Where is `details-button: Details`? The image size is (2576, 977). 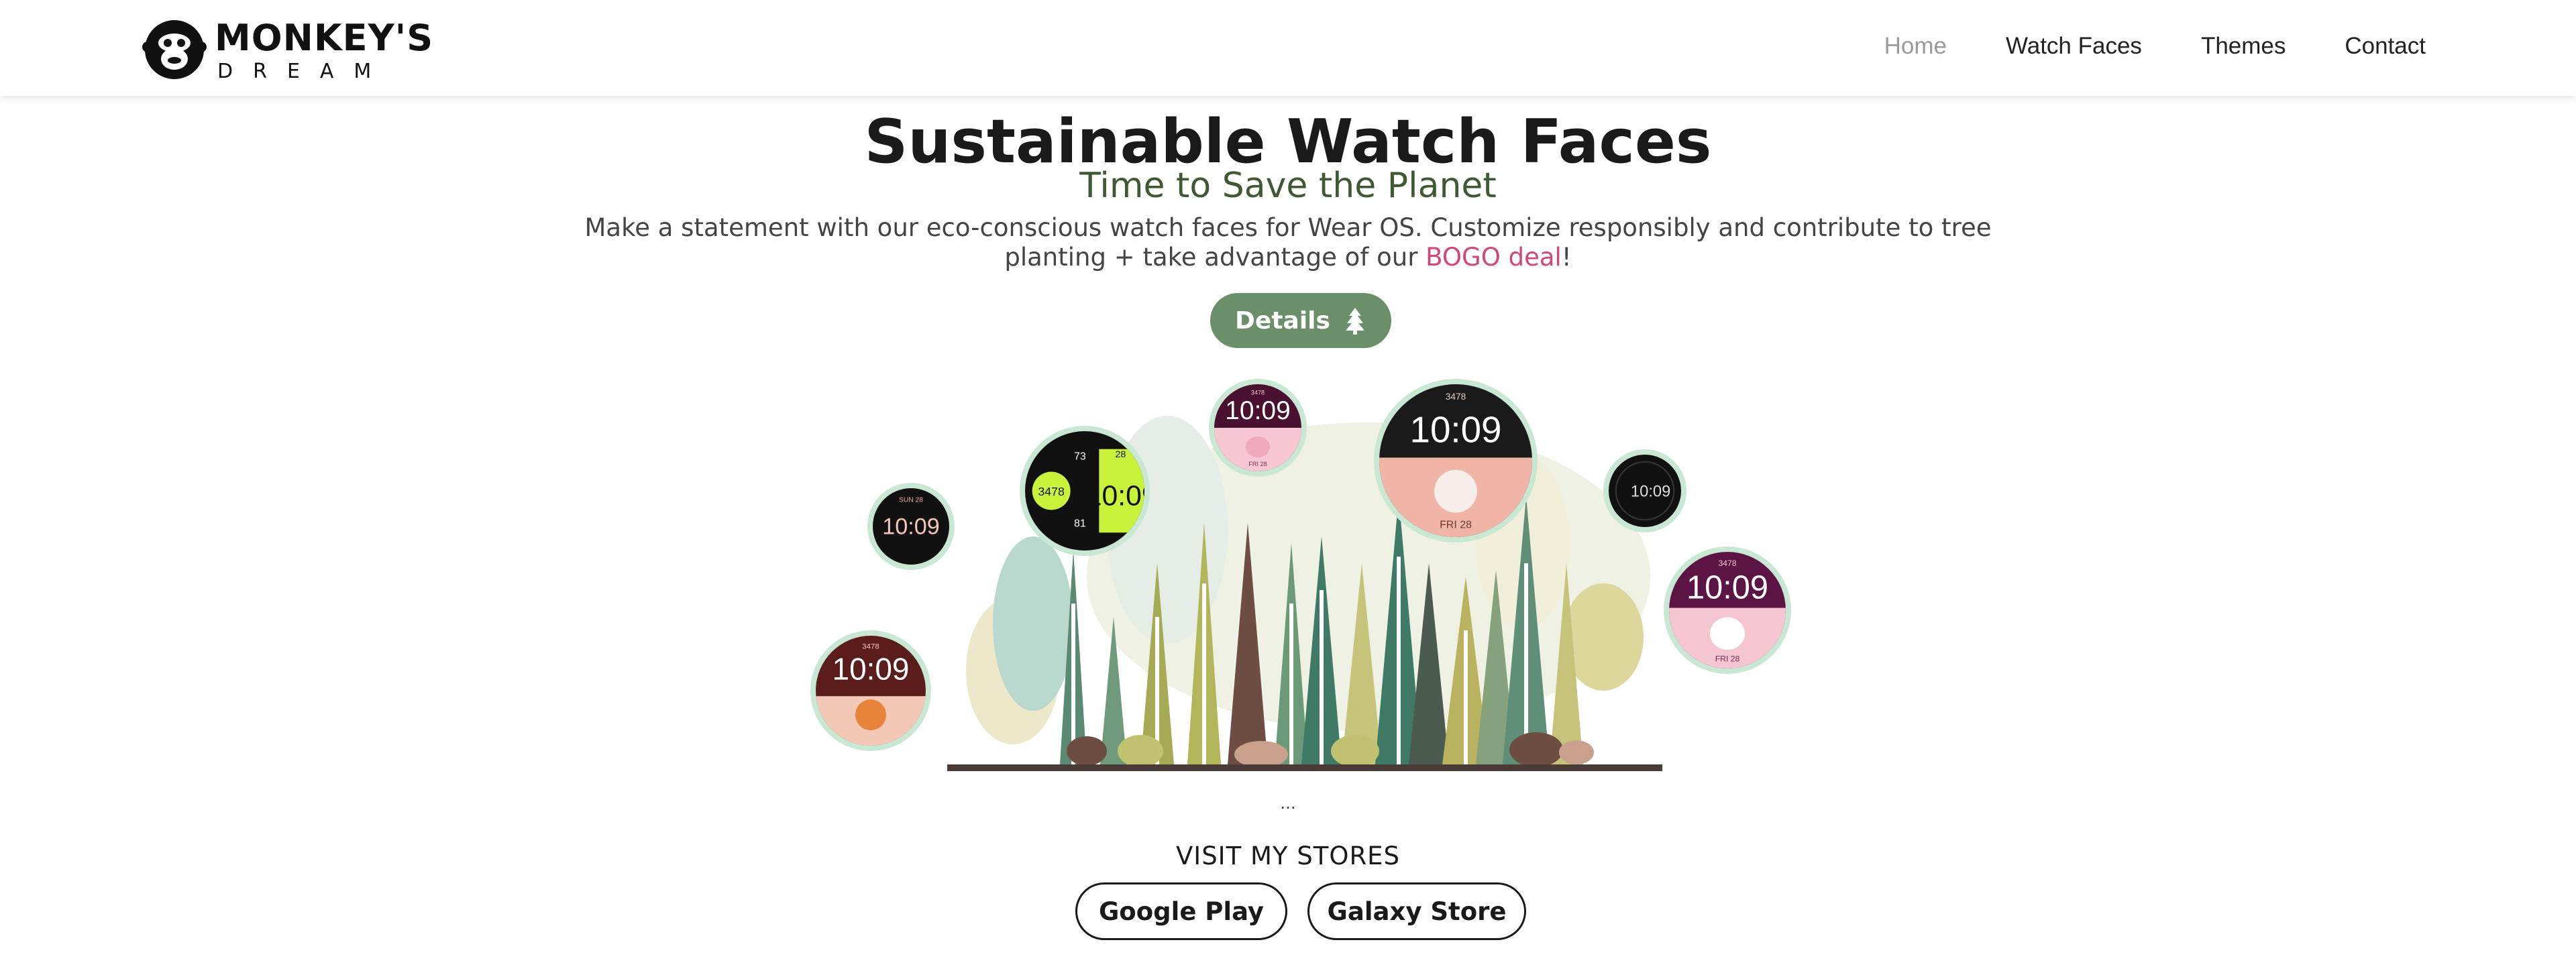
details-button: Details is located at coordinates (1300, 320).